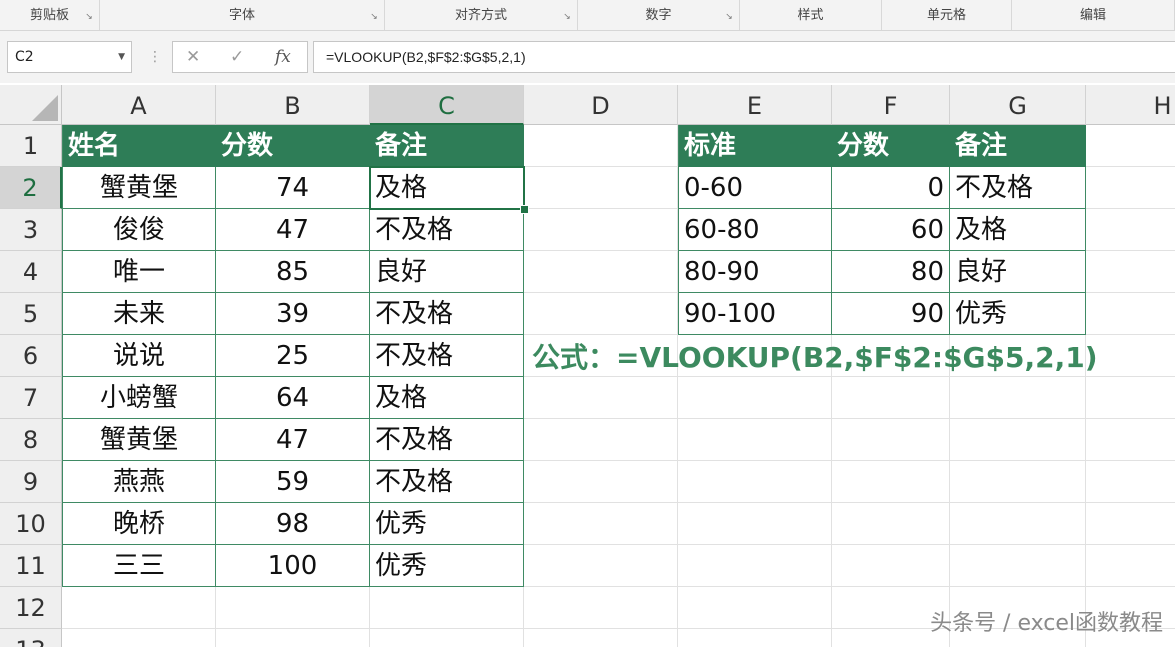 This screenshot has height=647, width=1175. What do you see at coordinates (293, 314) in the screenshot?
I see `table-cell: 39` at bounding box center [293, 314].